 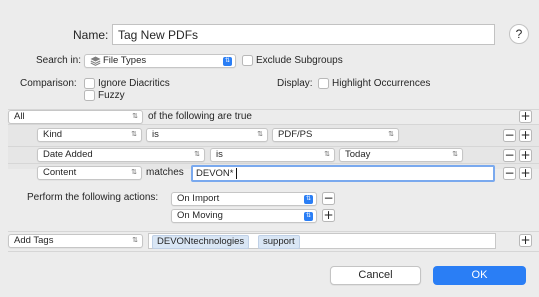 What do you see at coordinates (201, 242) in the screenshot?
I see `tag-token: DEVONtechnologies` at bounding box center [201, 242].